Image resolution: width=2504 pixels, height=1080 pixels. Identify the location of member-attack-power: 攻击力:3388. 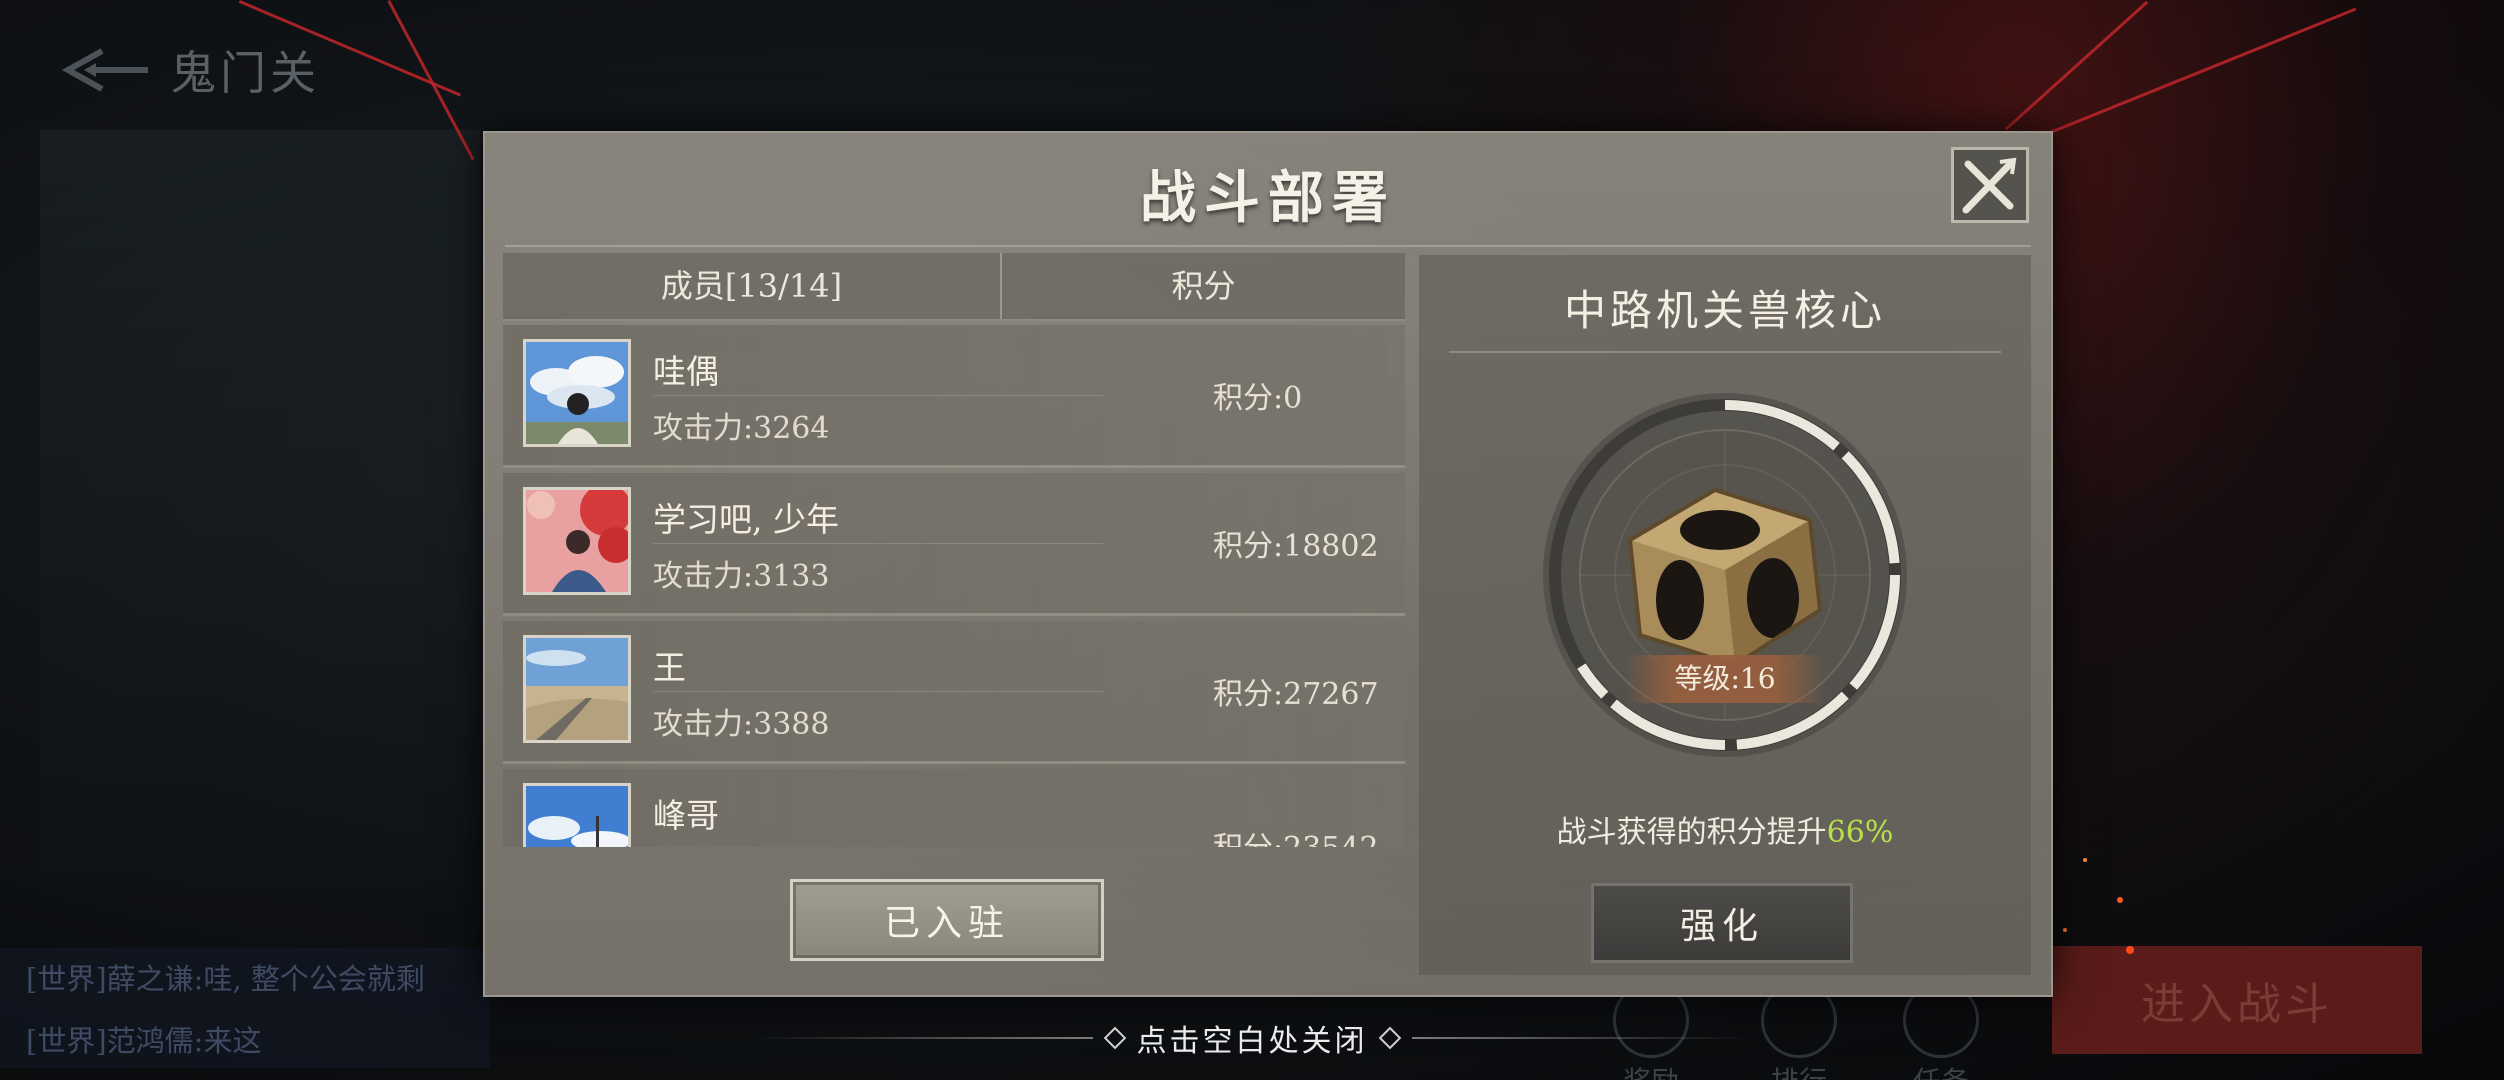
(741, 724).